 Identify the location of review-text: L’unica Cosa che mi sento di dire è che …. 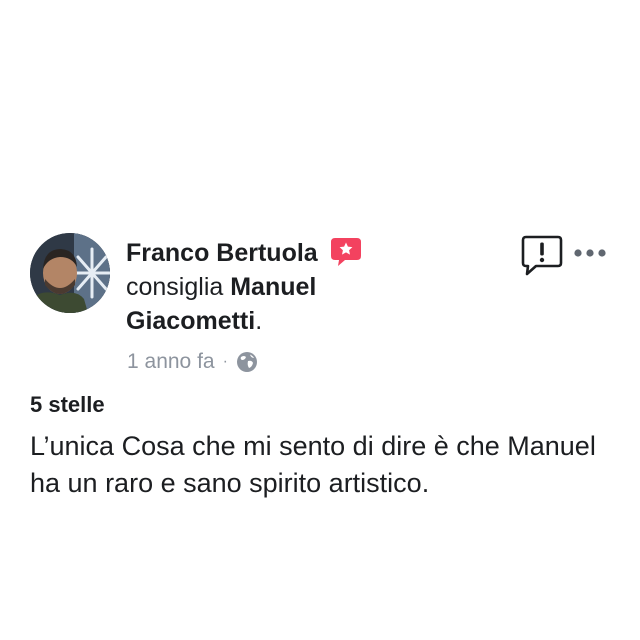
(313, 464).